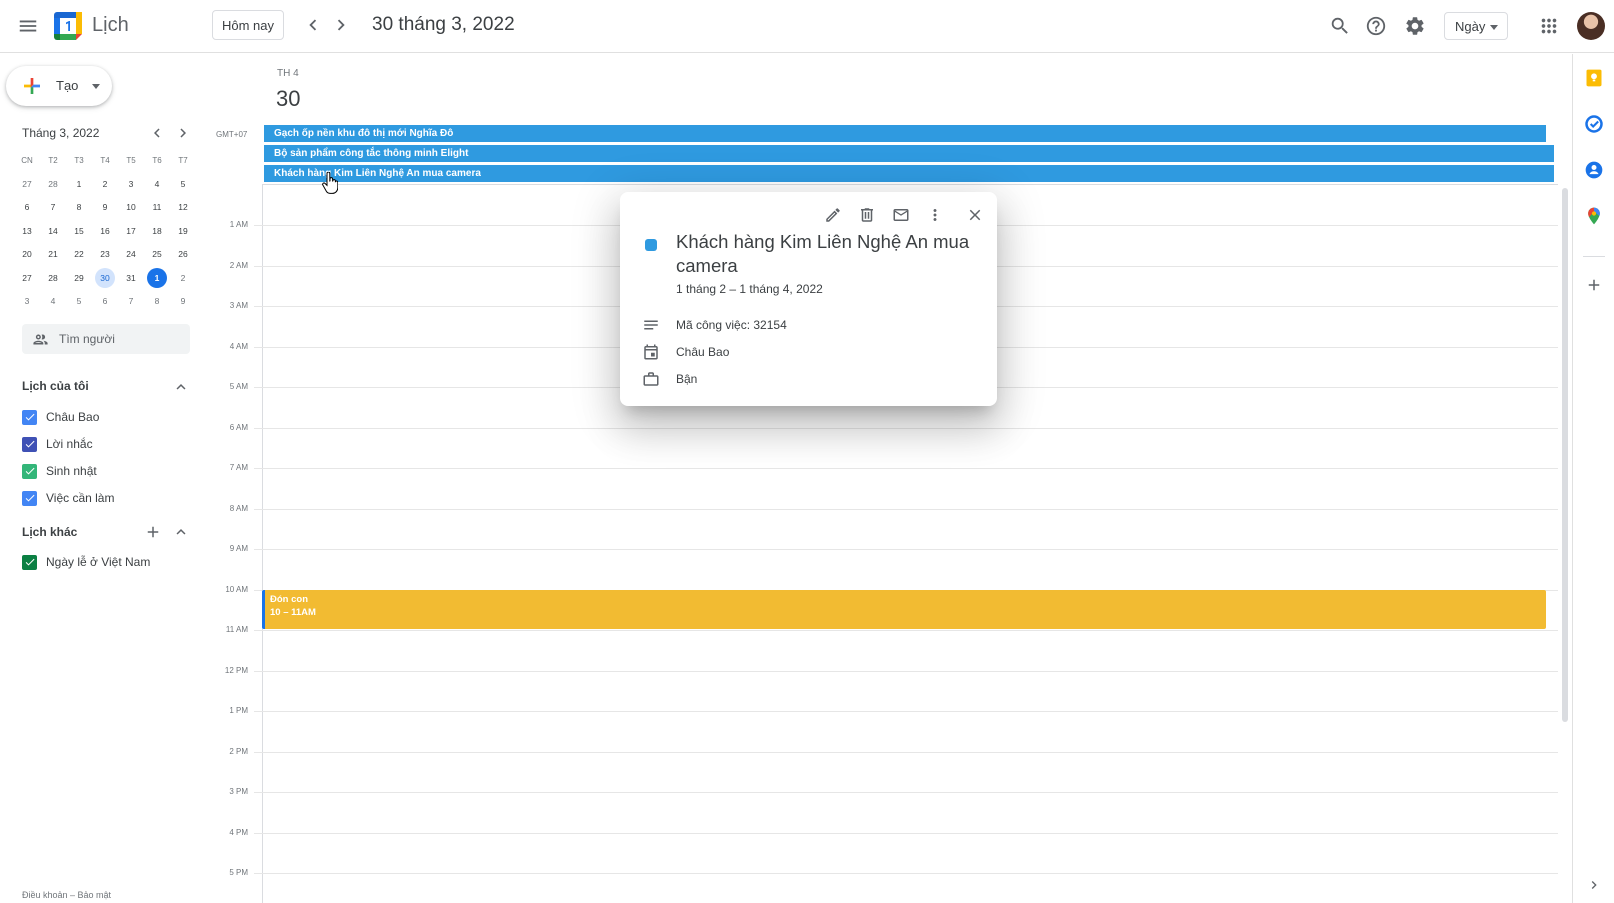 Image resolution: width=1614 pixels, height=903 pixels. Describe the element at coordinates (57, 444) in the screenshot. I see `calendar-item-reminders: Lời nhắc` at that location.